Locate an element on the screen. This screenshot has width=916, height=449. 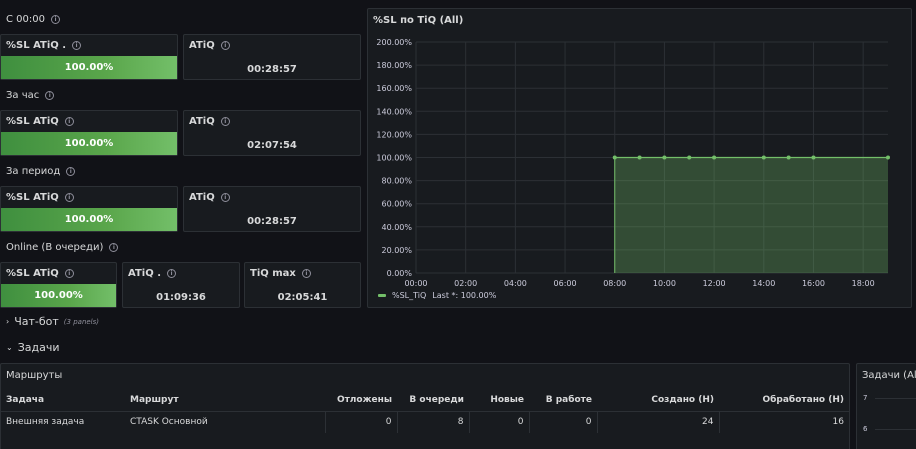
panel-title: TiQ max i is located at coordinates (280, 273).